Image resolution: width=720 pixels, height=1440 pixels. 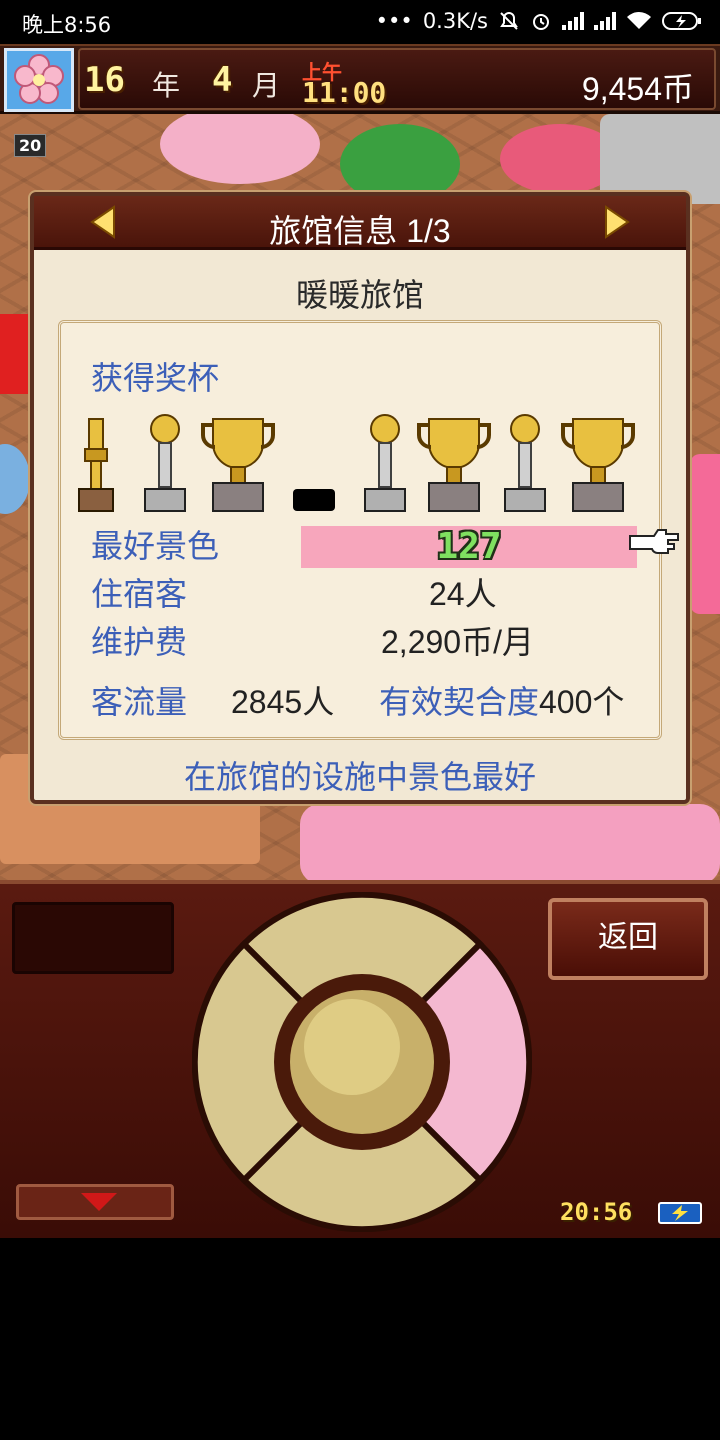 I want to click on pointing-hand-icon, so click(x=654, y=541).